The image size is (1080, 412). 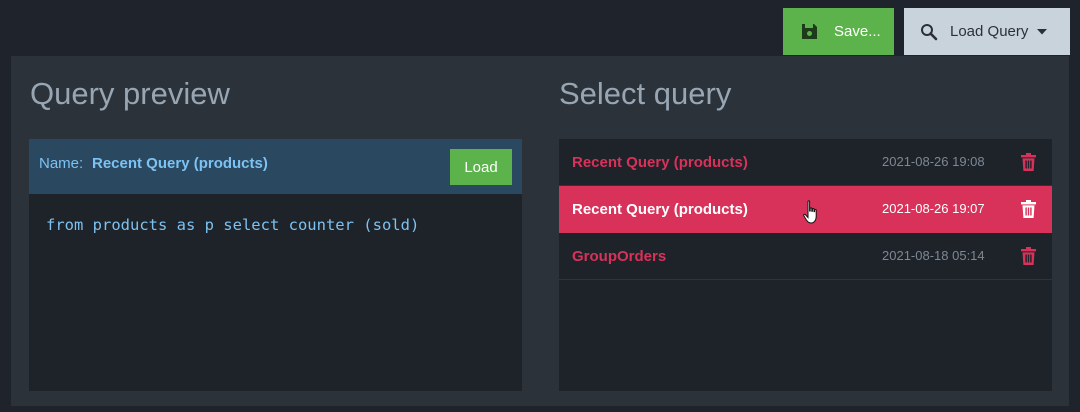 What do you see at coordinates (809, 31) in the screenshot?
I see `floppy-disk-icon` at bounding box center [809, 31].